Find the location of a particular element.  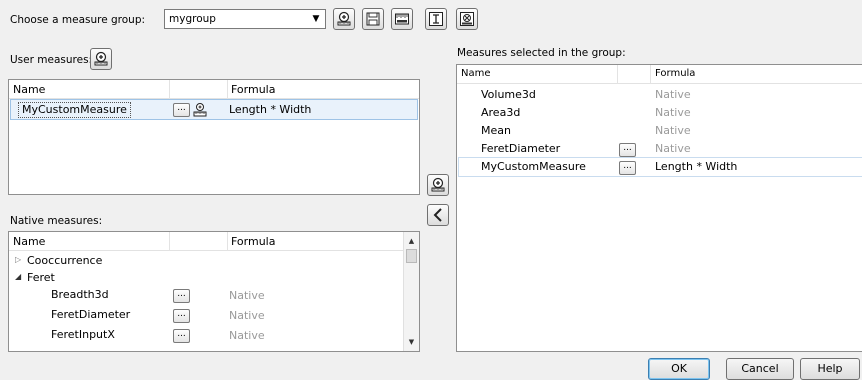

selected-measure-name: Mean is located at coordinates (496, 130).